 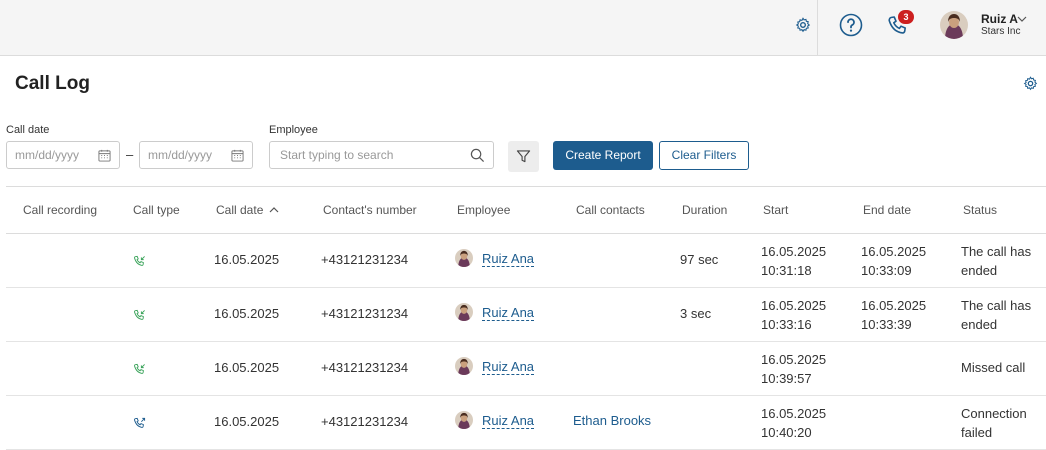 I want to click on filter-button, so click(x=523, y=156).